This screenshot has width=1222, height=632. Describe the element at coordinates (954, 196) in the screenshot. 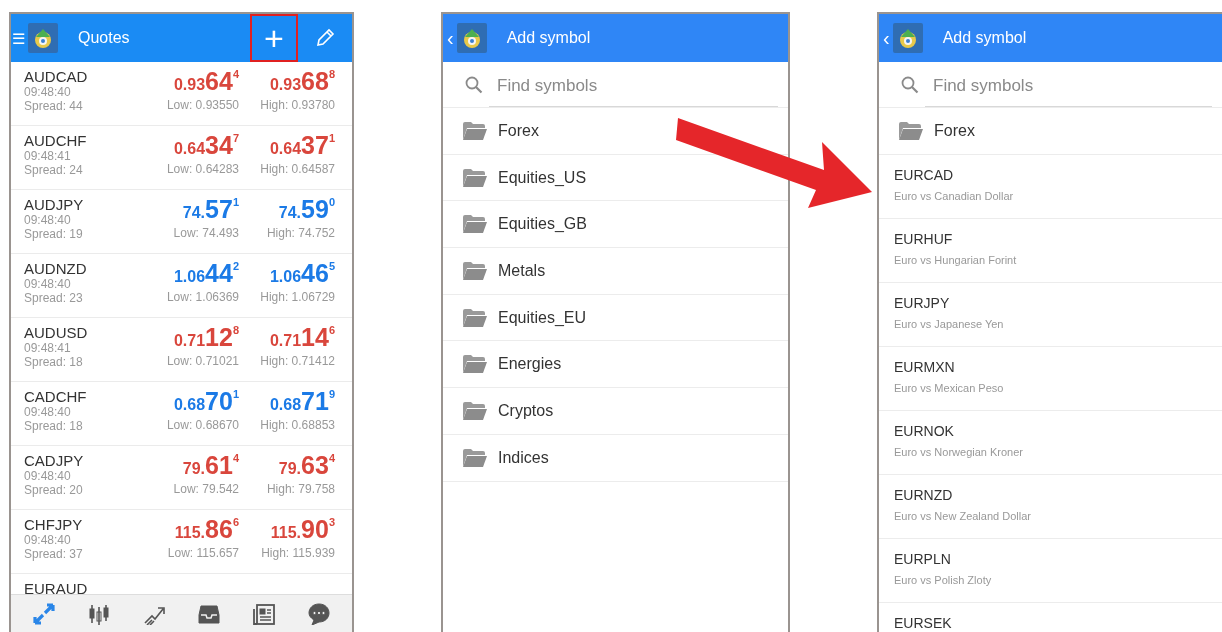

I see `symbol-description: Euro vs Canadian Dollar` at that location.